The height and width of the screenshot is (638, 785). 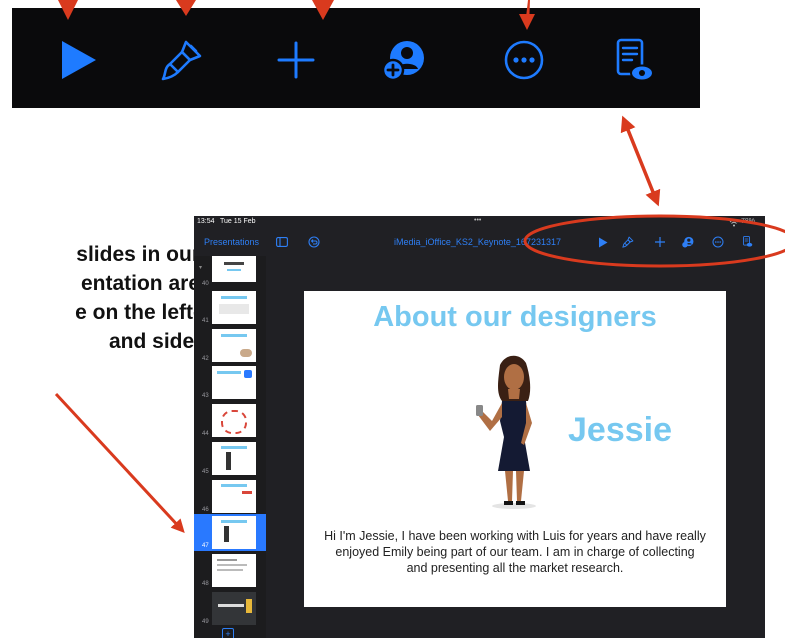 I want to click on pointer-arrow, so click(x=119, y=462).